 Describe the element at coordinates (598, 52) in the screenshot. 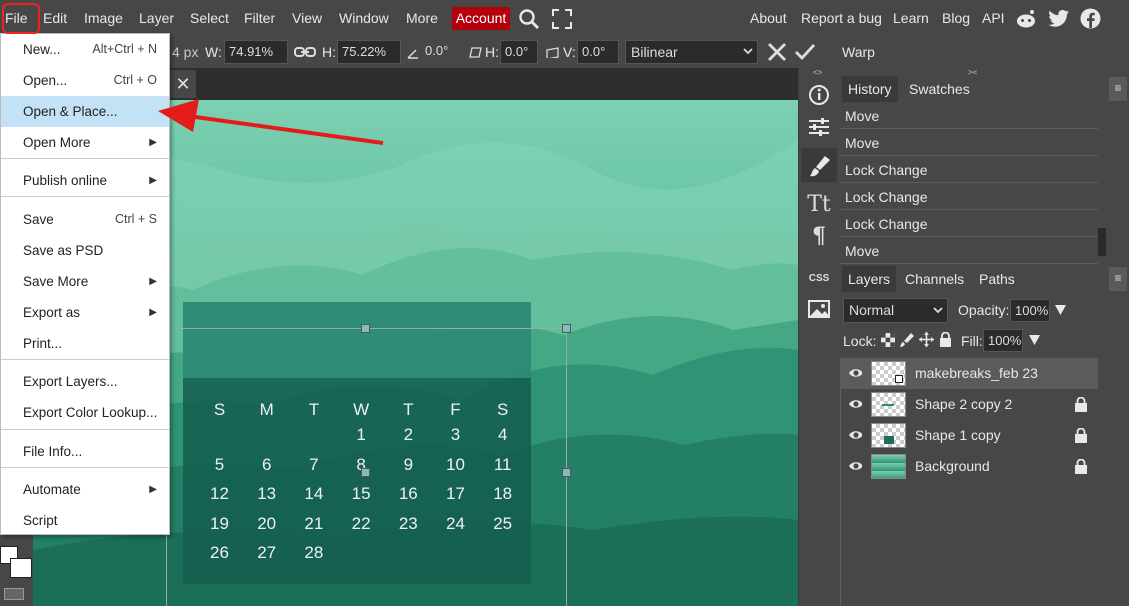

I see `skew-v-input: 0.0°` at that location.